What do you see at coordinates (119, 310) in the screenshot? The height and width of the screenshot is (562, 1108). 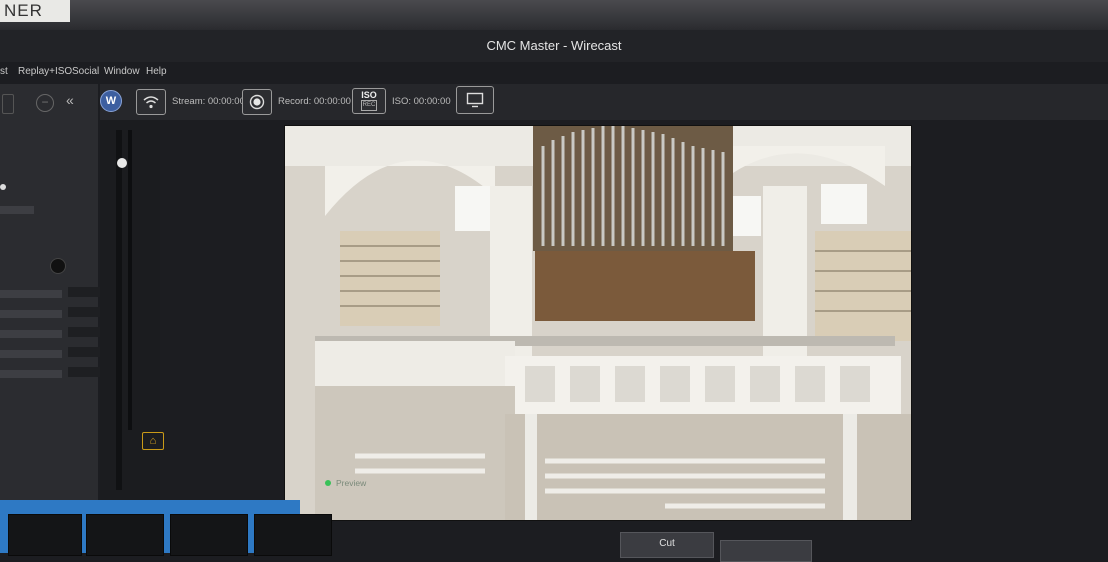 I see `meter-track` at bounding box center [119, 310].